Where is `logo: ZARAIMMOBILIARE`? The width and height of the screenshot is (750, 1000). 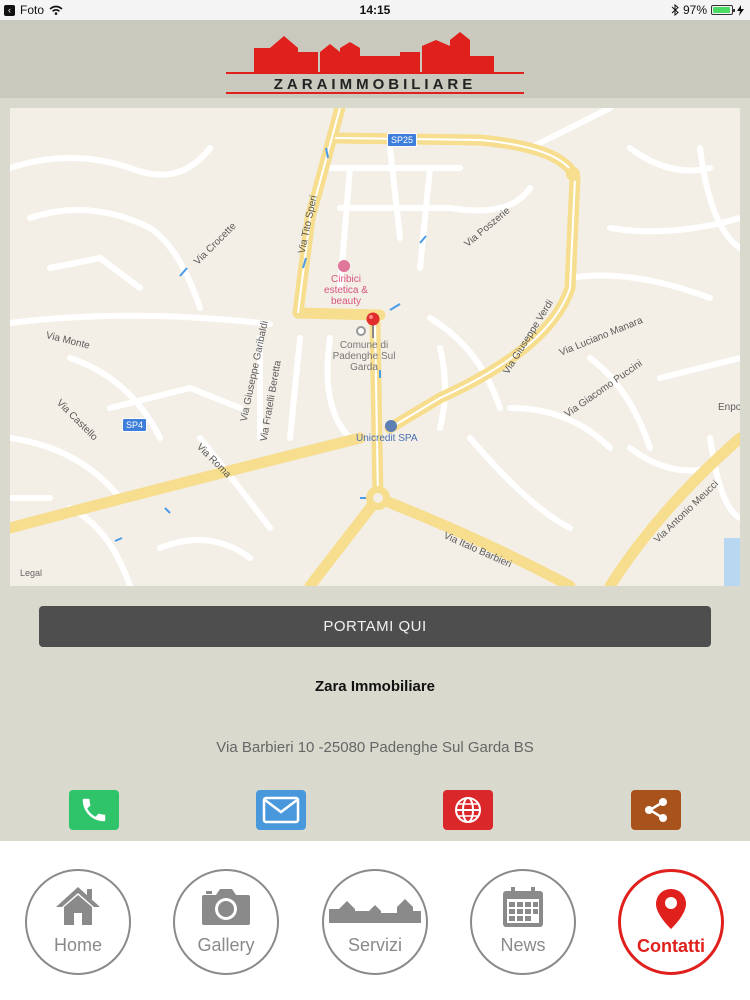 logo: ZARAIMMOBILIARE is located at coordinates (375, 60).